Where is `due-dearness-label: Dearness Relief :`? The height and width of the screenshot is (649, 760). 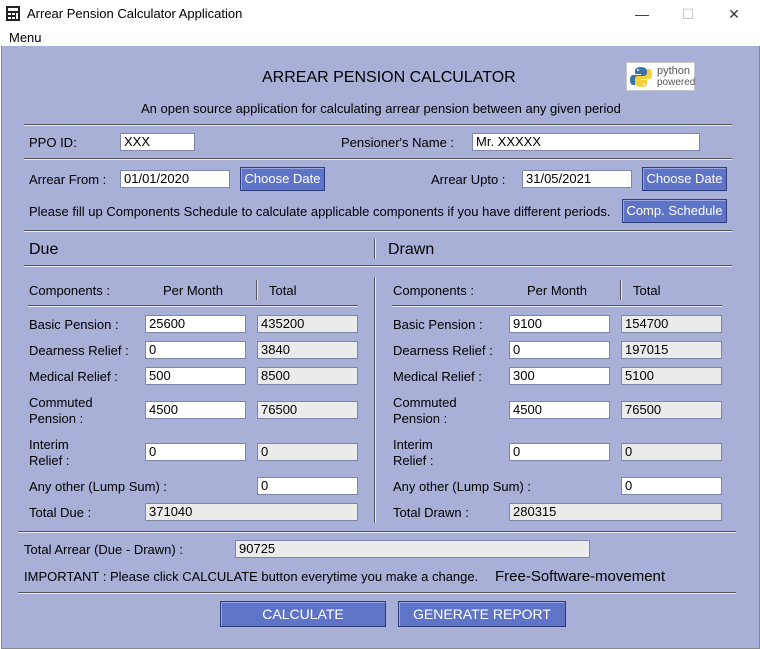 due-dearness-label: Dearness Relief : is located at coordinates (79, 350).